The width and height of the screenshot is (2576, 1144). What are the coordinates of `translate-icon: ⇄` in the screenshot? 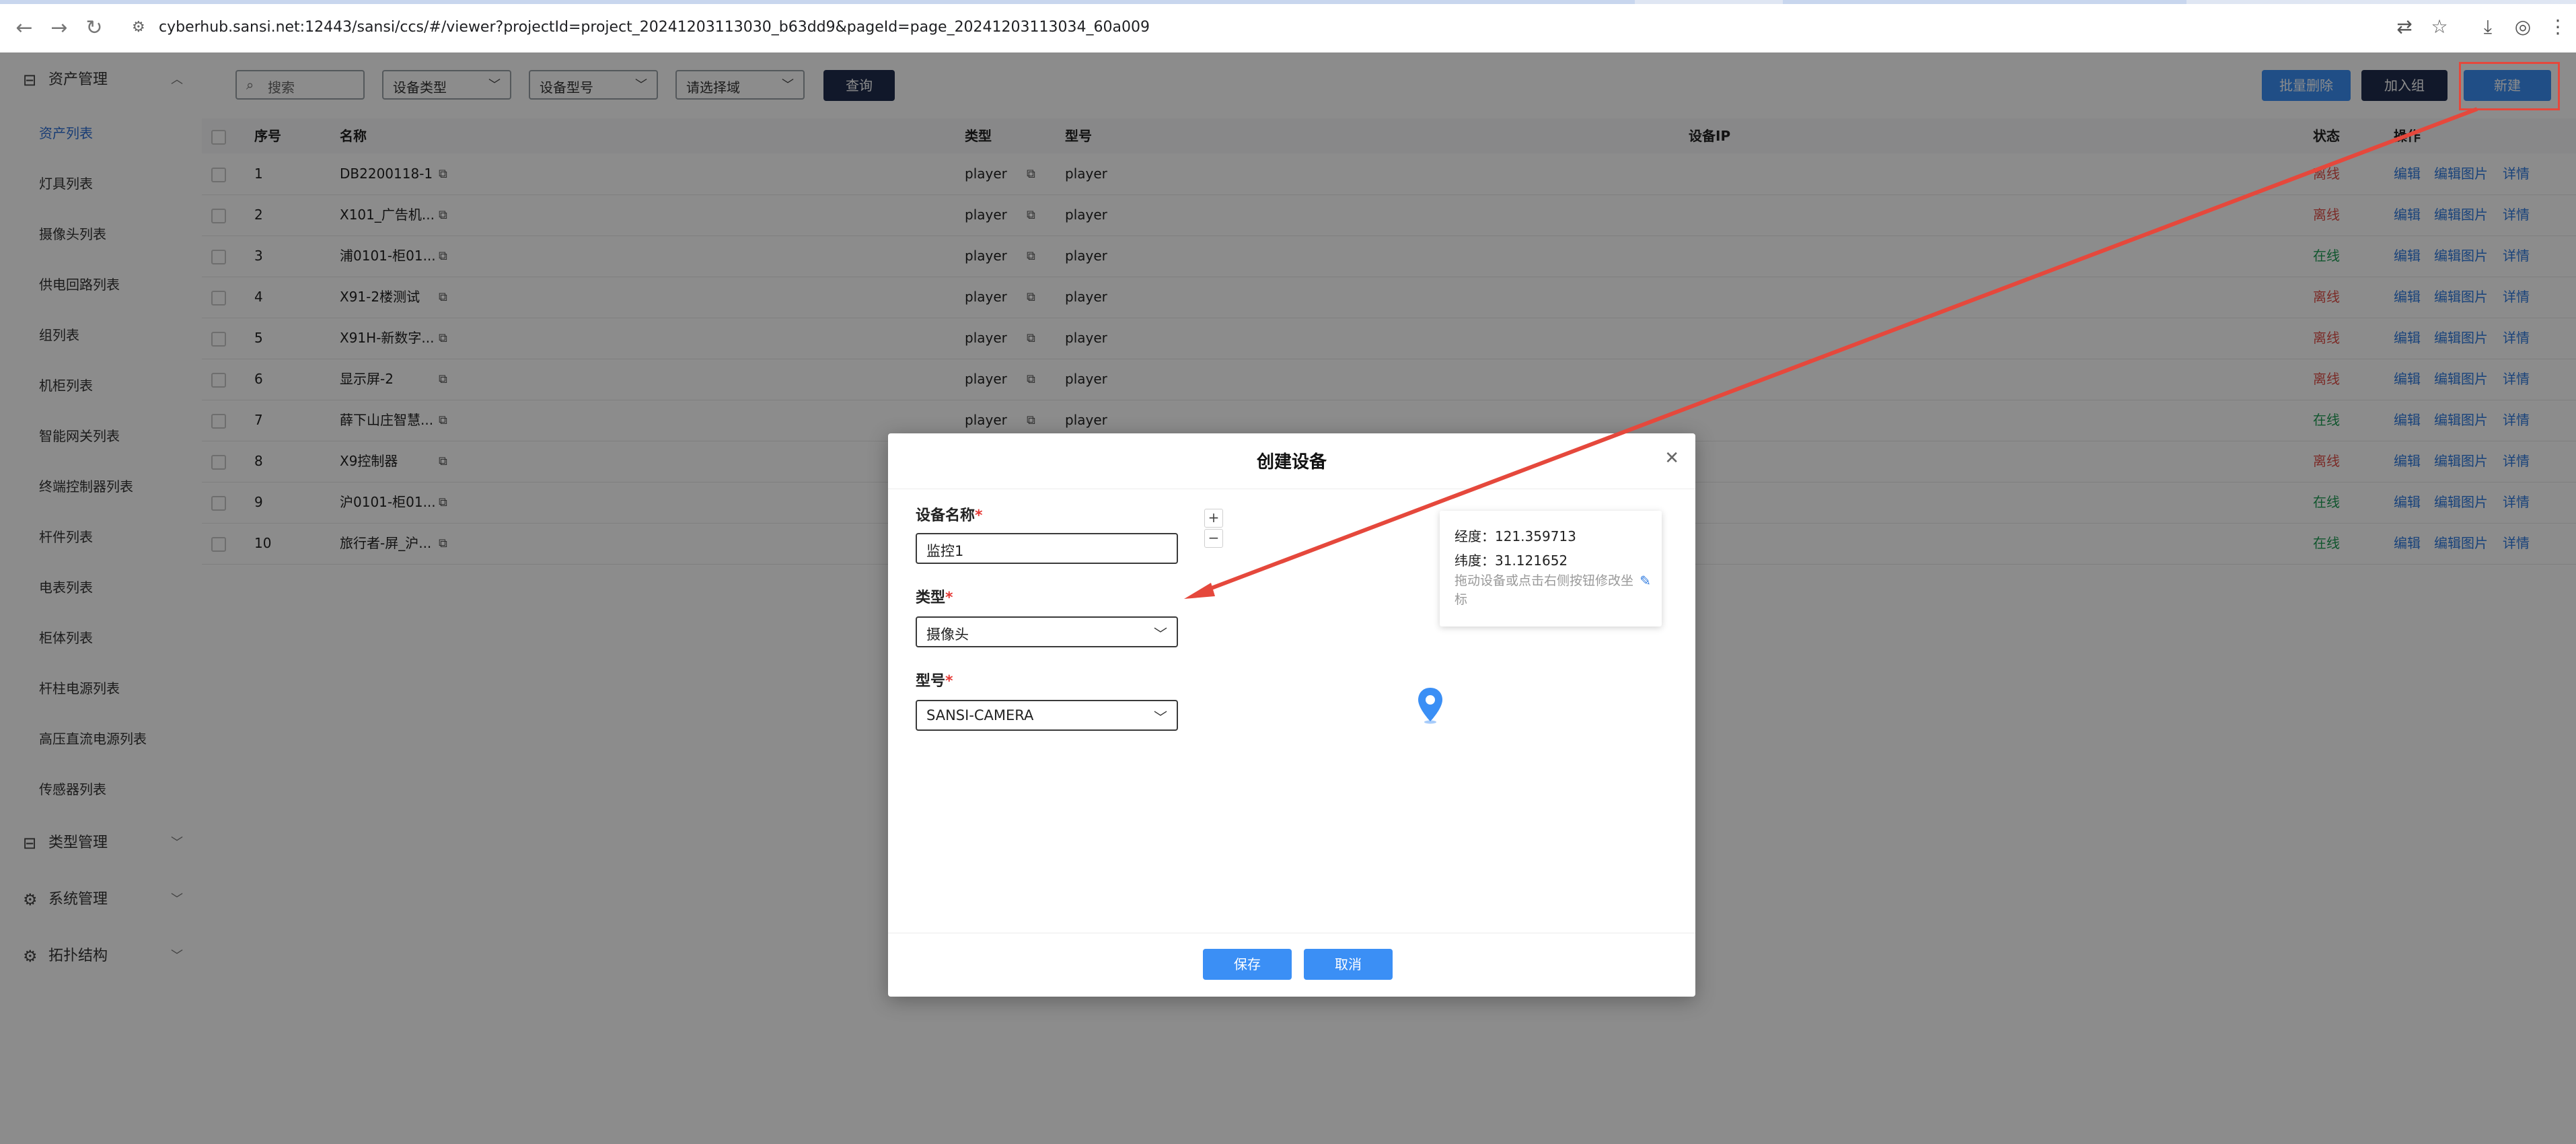 It's located at (2404, 27).